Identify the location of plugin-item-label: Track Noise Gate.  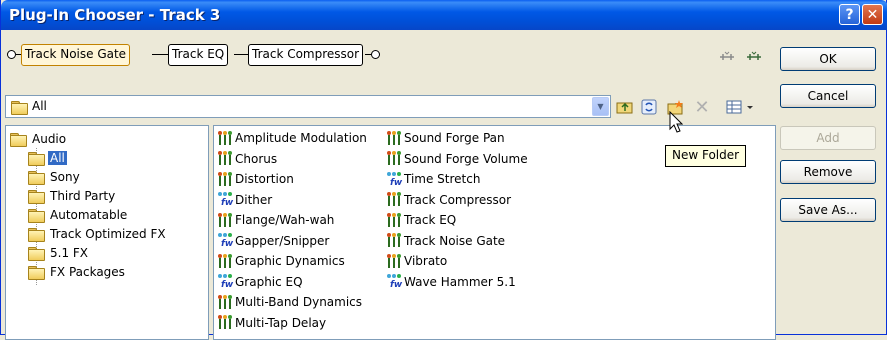
(455, 240).